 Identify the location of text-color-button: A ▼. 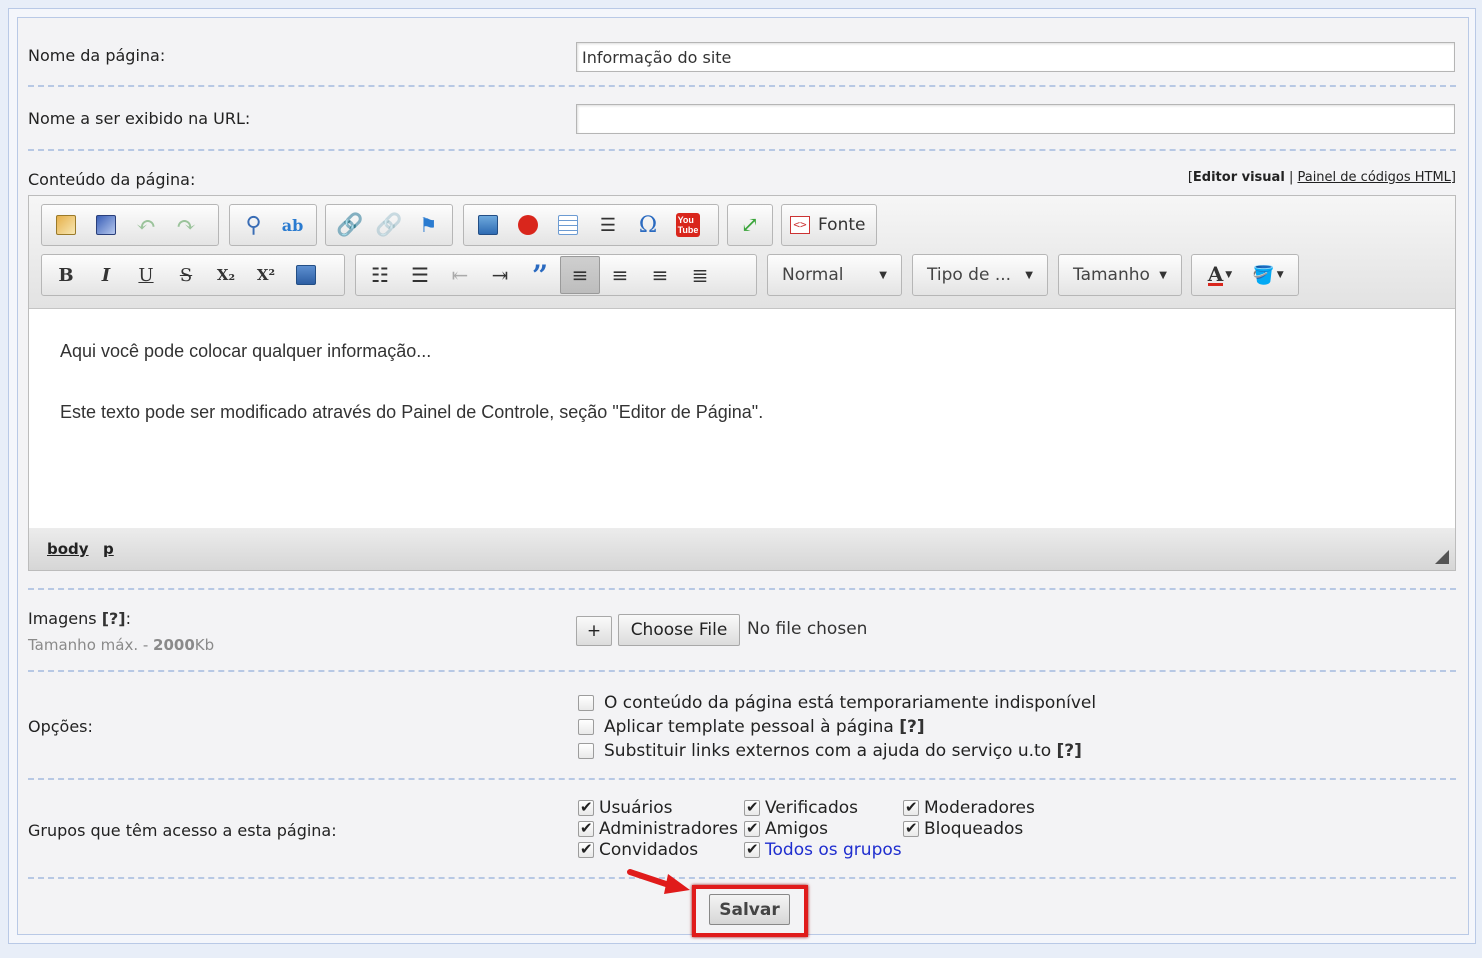
(1220, 275).